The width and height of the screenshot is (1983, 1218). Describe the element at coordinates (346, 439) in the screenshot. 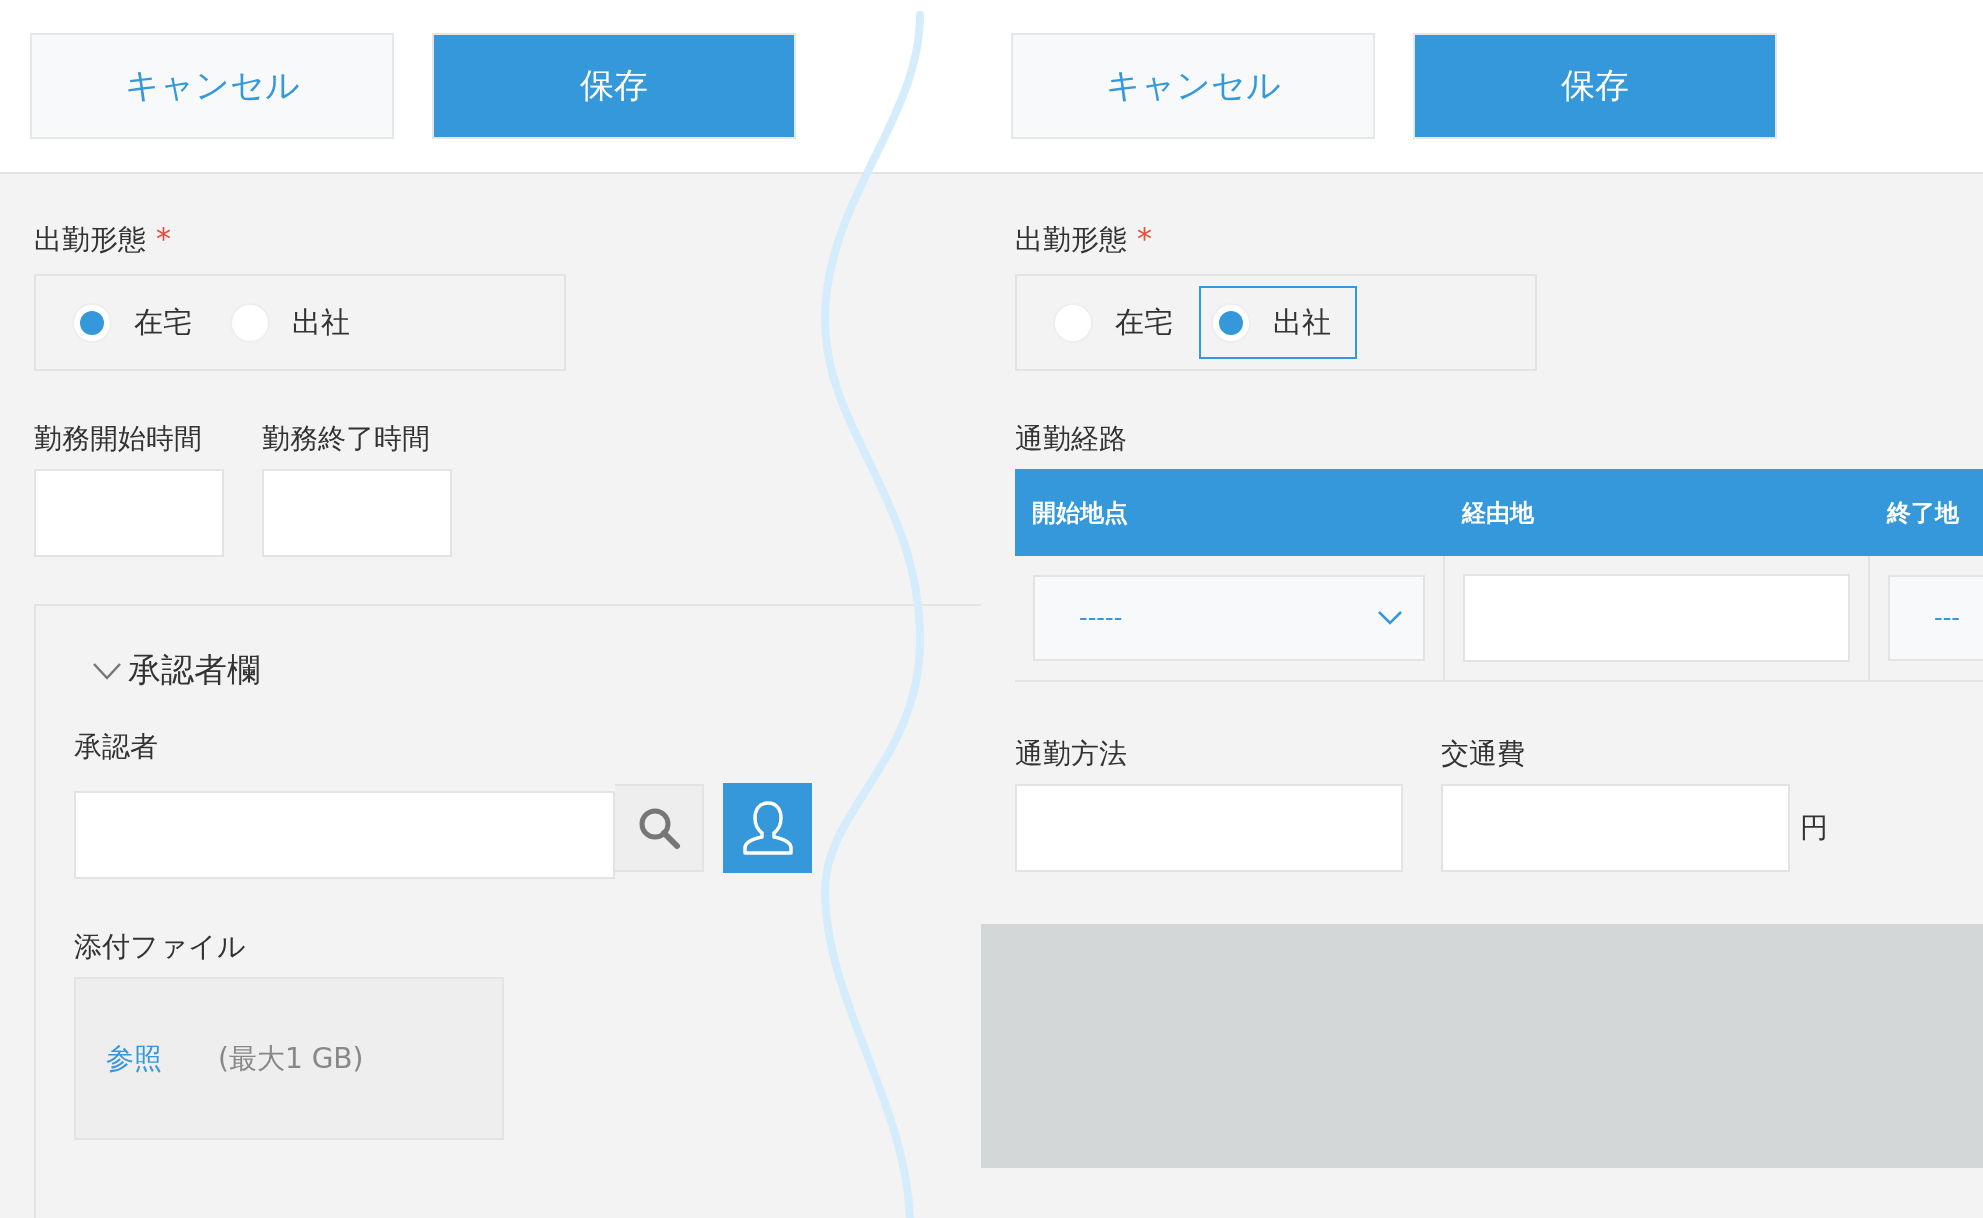

I see `field-label: 勤務終了時間` at that location.